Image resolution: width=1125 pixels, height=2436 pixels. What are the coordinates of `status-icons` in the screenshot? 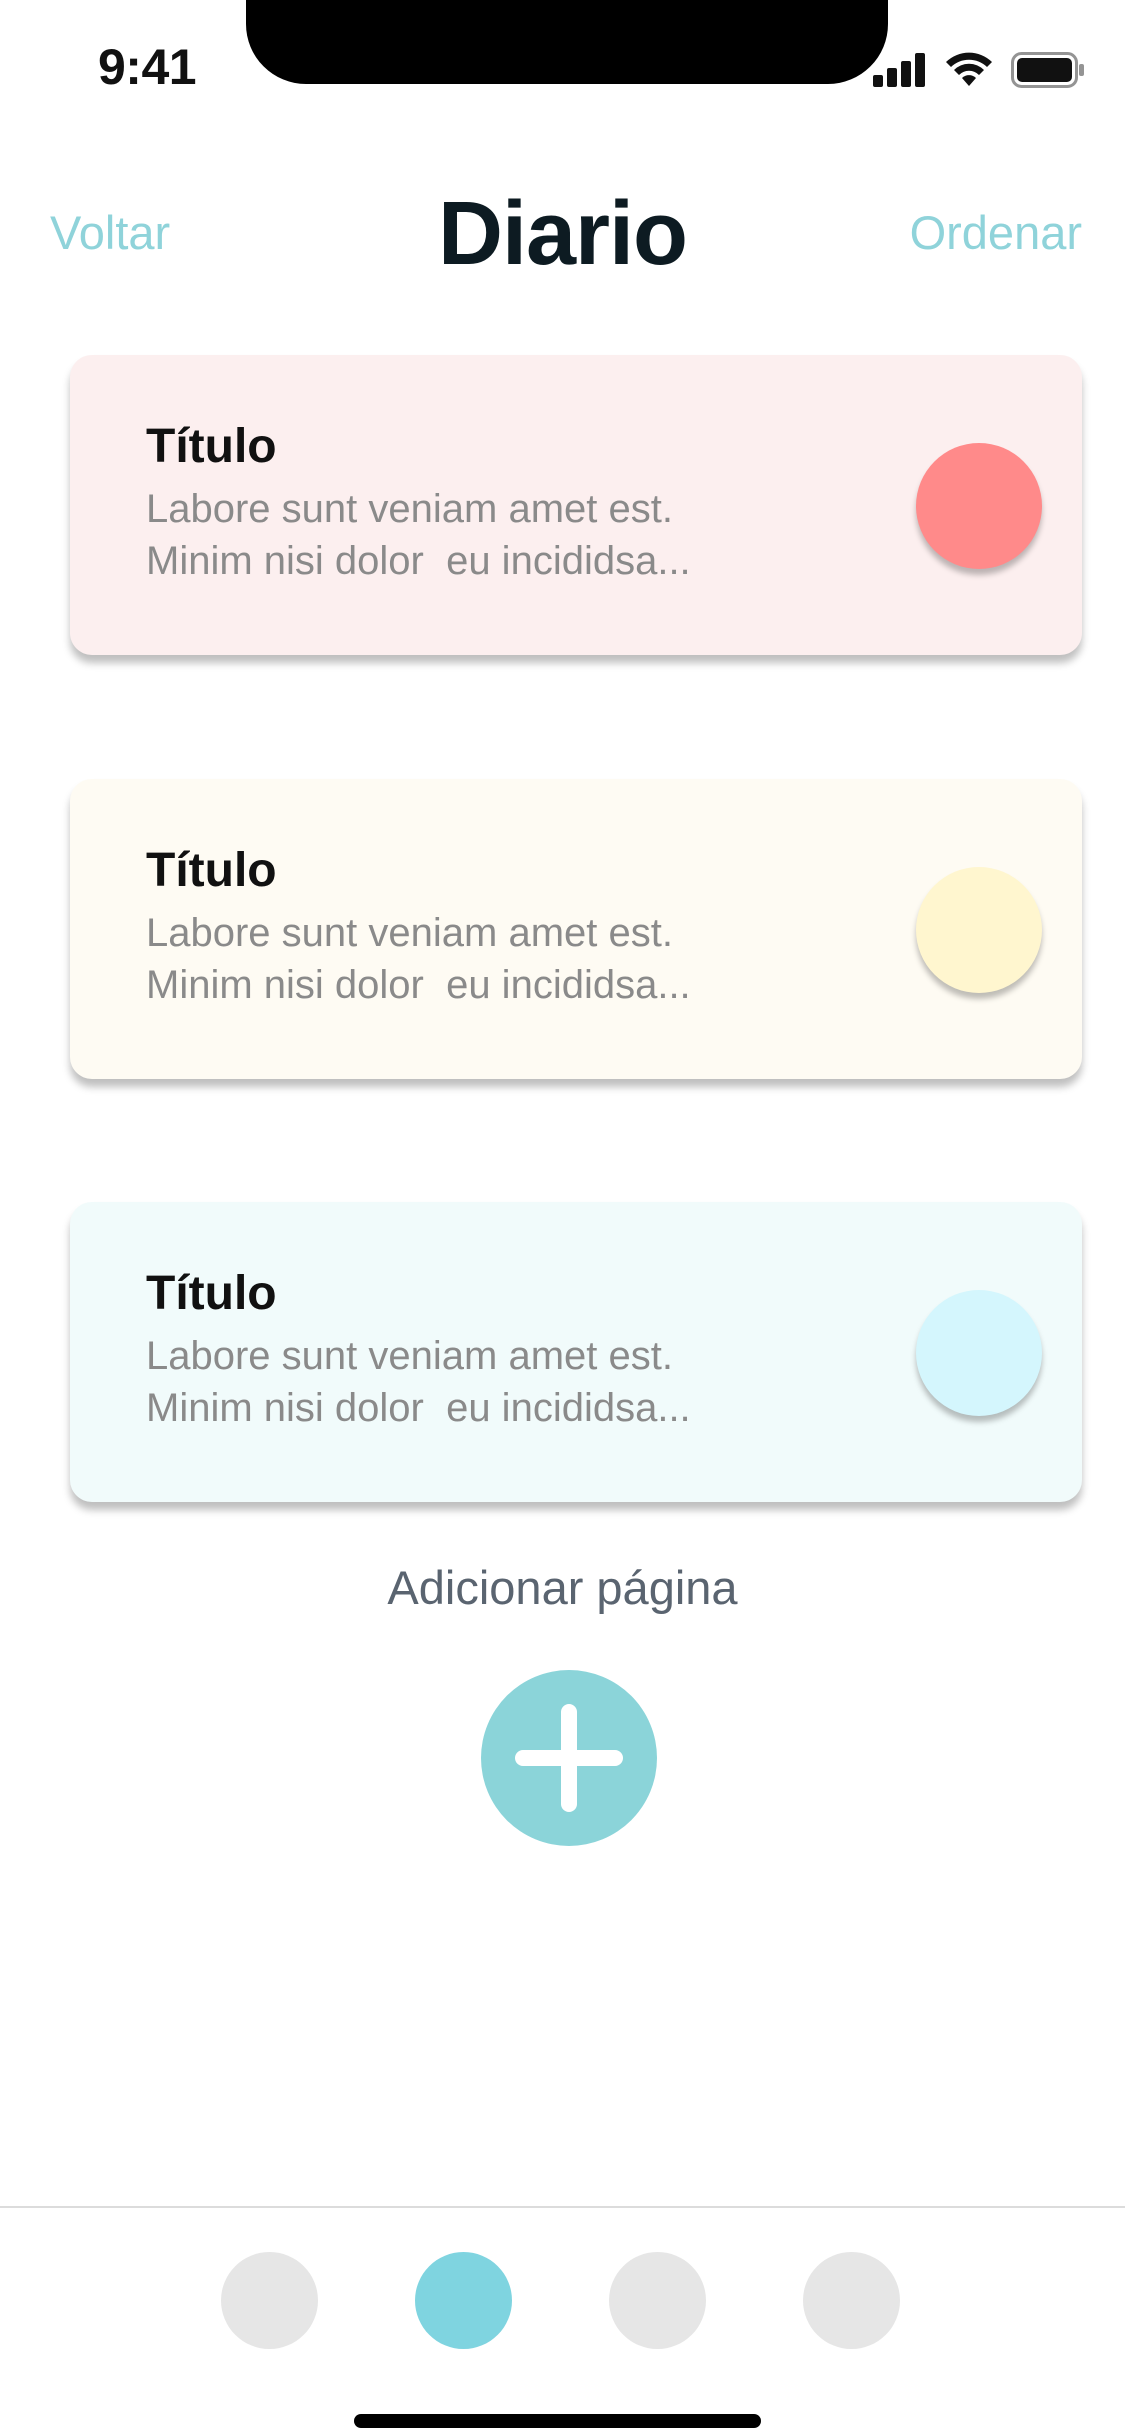 It's located at (979, 70).